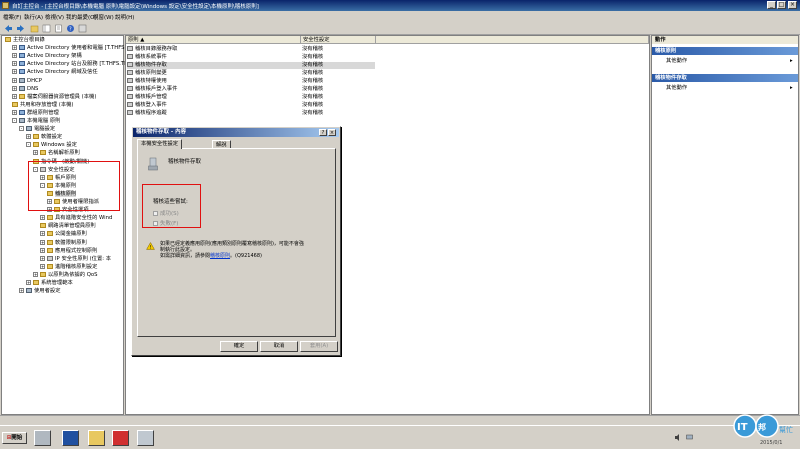 The image size is (800, 449). What do you see at coordinates (27, 81) in the screenshot?
I see `tree-item: + DHCP` at bounding box center [27, 81].